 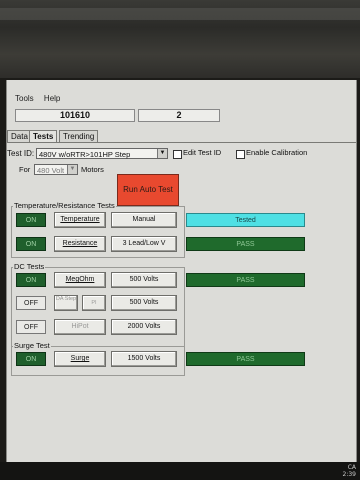 What do you see at coordinates (277, 152) in the screenshot?
I see `enable-calibration-label: Enable Calibration` at bounding box center [277, 152].